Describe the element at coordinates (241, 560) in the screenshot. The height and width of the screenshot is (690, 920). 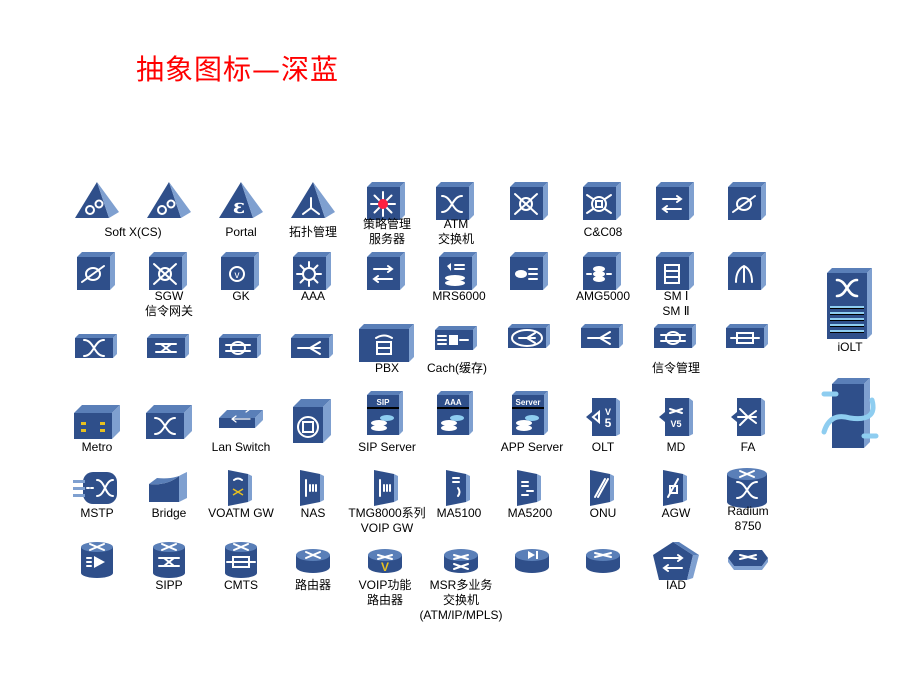
I see `cmts-icon` at that location.